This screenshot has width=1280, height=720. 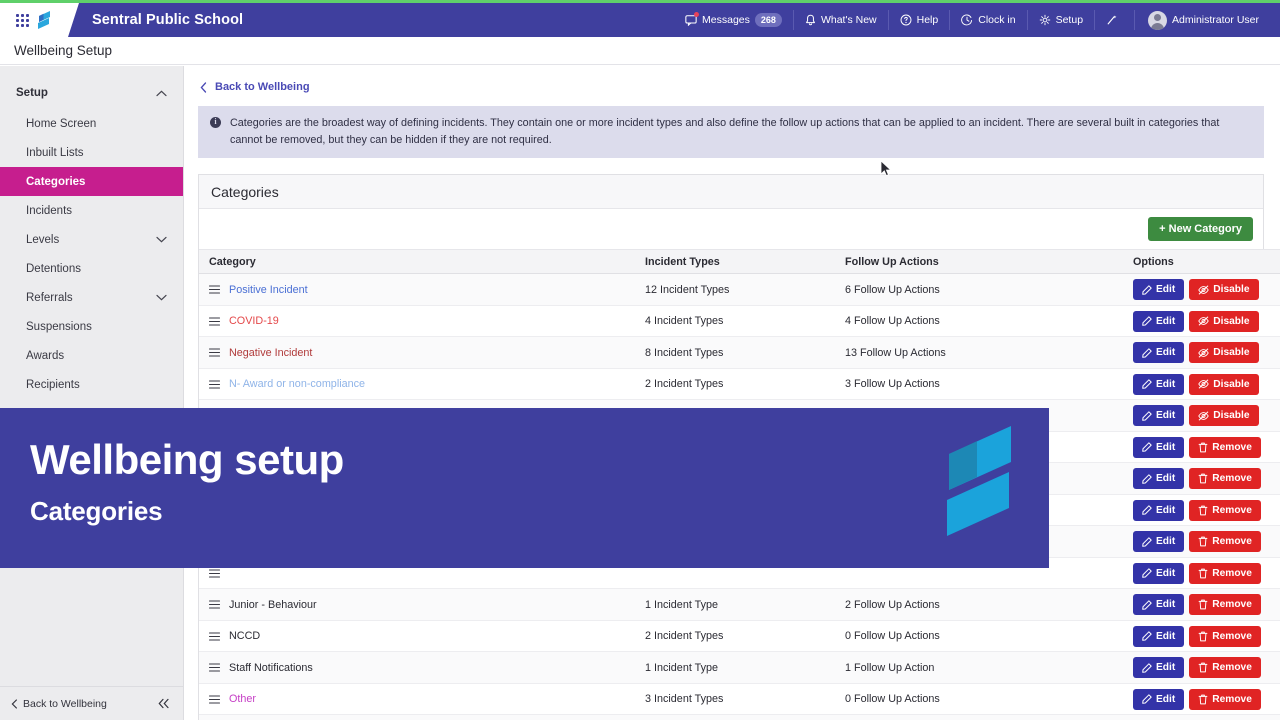 What do you see at coordinates (270, 353) in the screenshot?
I see `category-name-link: Negative Incident` at bounding box center [270, 353].